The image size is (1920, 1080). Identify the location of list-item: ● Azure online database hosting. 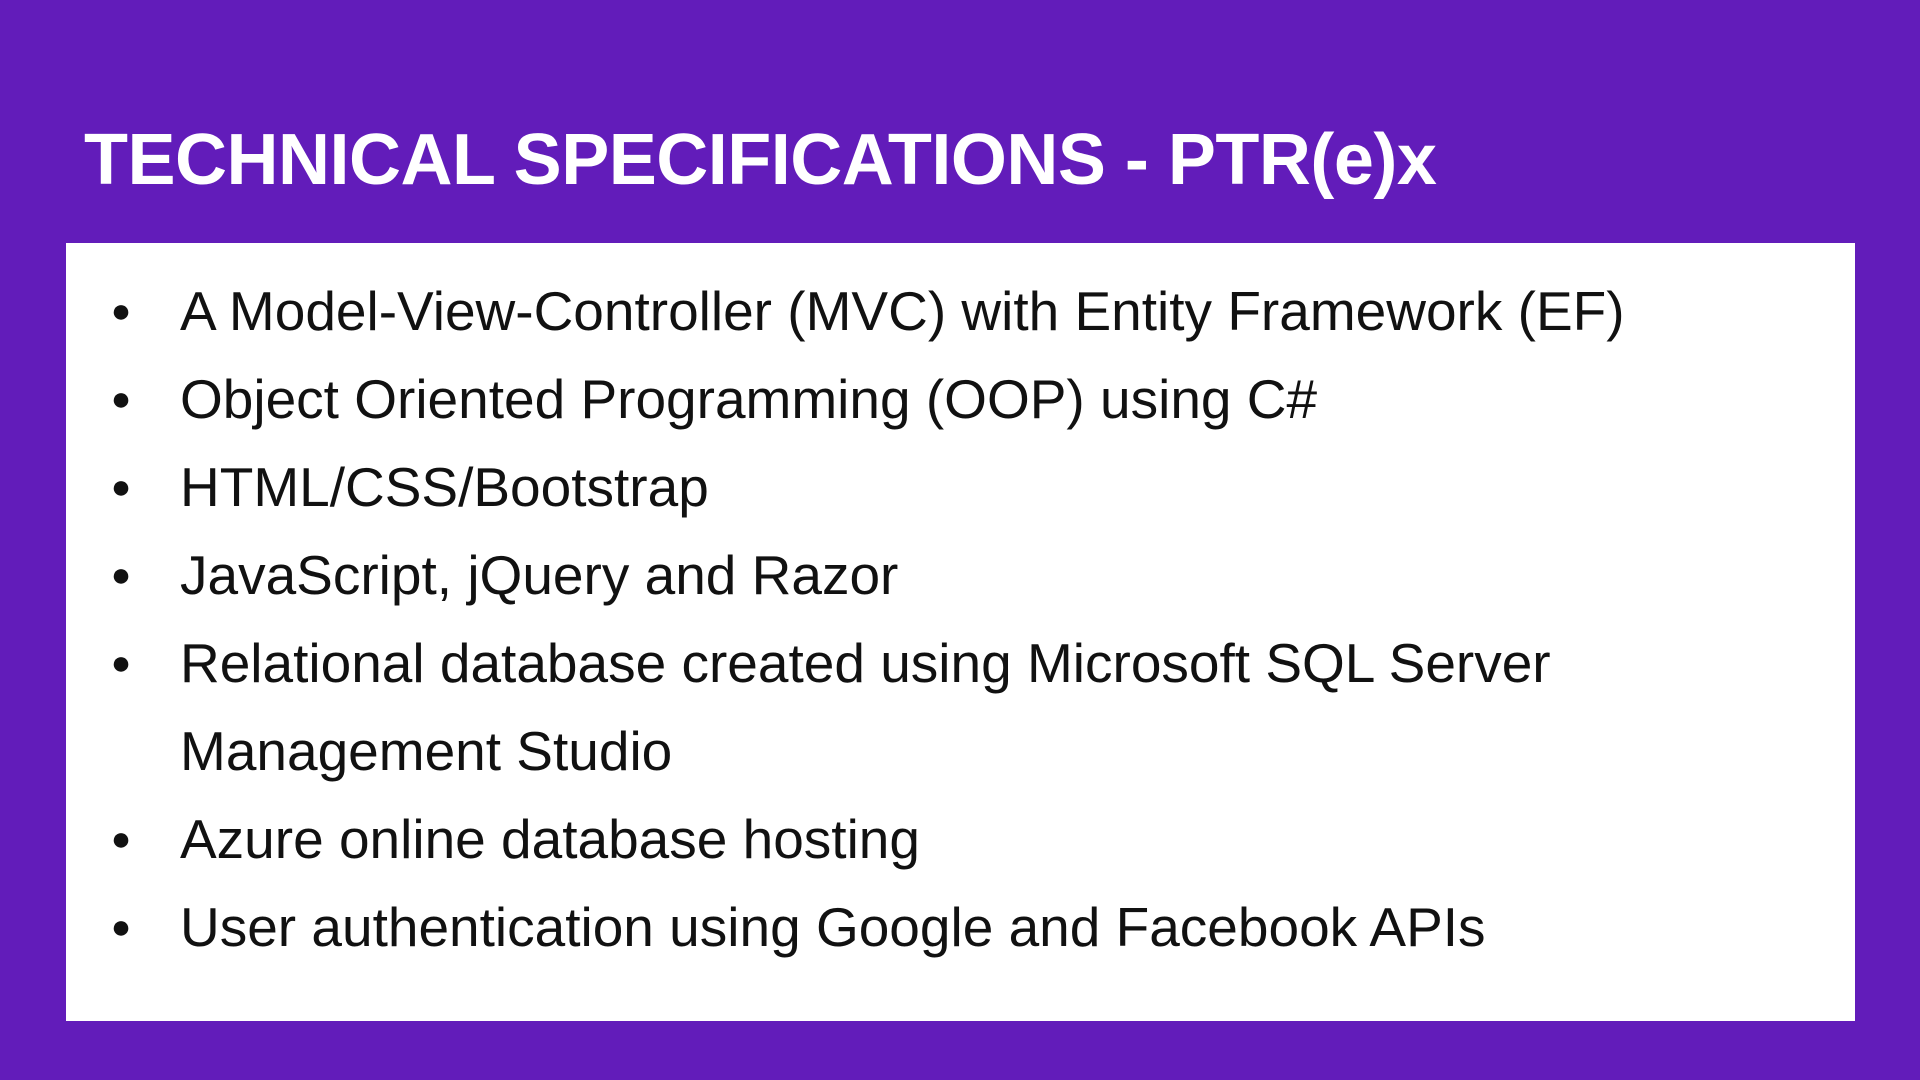
(960, 839).